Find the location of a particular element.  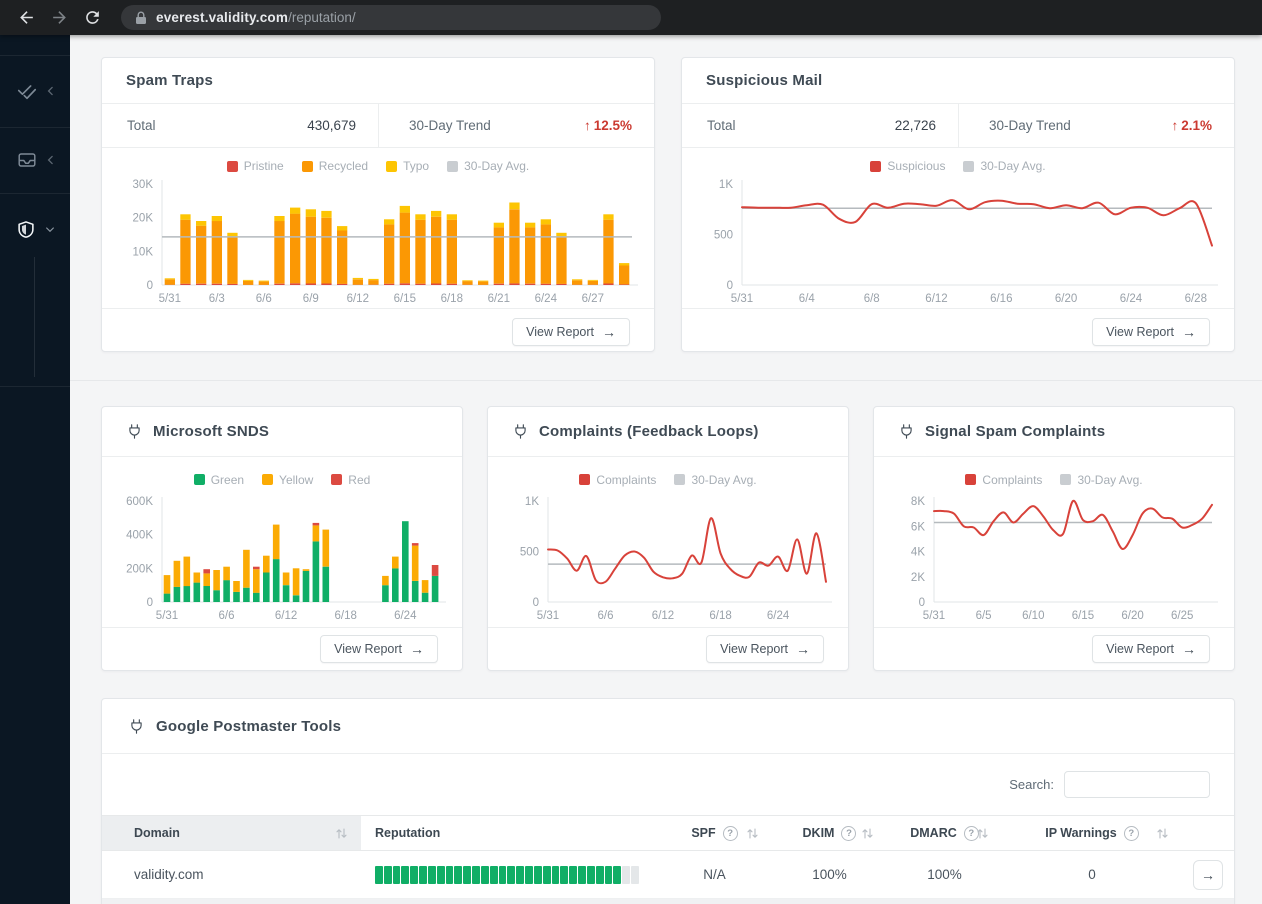

legend-item: Complaints is located at coordinates (617, 480).